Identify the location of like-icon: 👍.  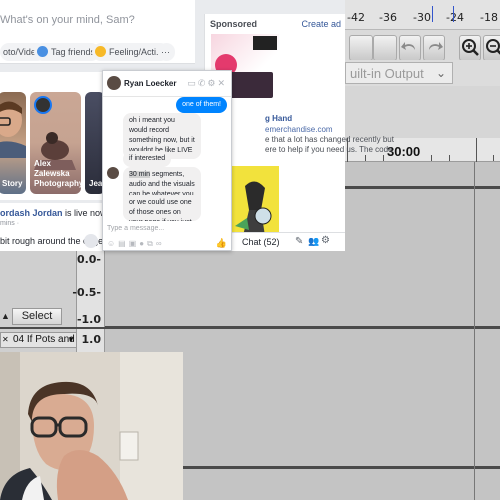
(221, 243).